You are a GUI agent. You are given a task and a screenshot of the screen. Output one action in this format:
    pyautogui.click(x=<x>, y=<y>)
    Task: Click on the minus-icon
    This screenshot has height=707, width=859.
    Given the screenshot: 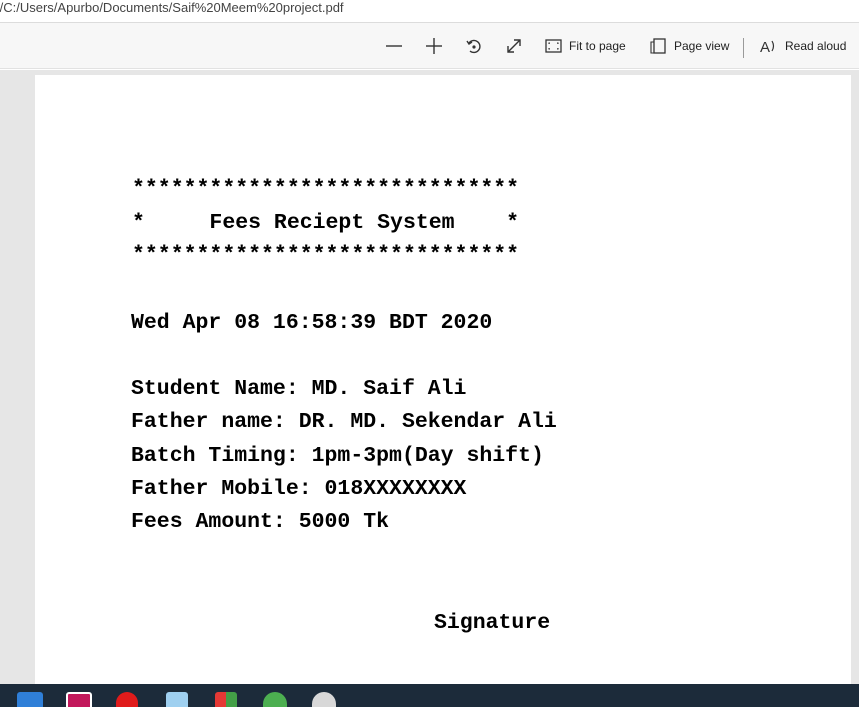 What is the action you would take?
    pyautogui.click(x=394, y=46)
    